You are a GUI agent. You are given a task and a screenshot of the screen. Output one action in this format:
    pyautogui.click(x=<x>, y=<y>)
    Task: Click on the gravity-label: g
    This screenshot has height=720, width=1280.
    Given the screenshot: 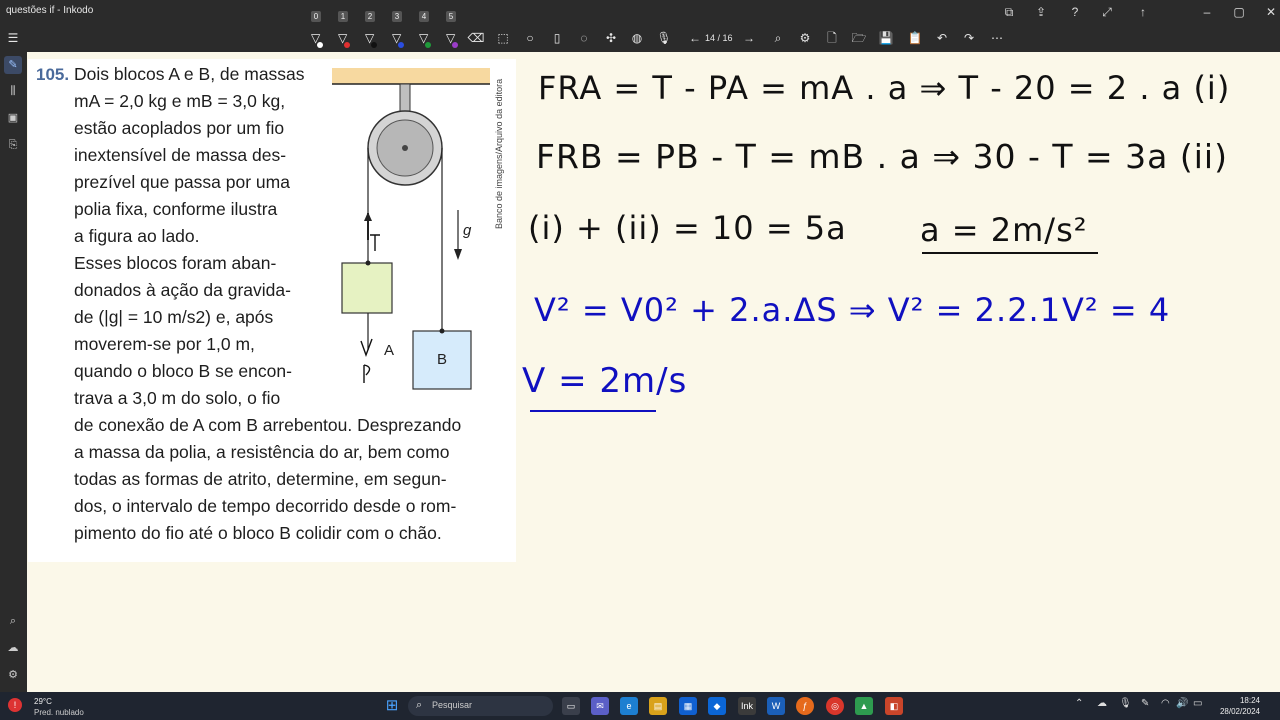 What is the action you would take?
    pyautogui.click(x=467, y=230)
    